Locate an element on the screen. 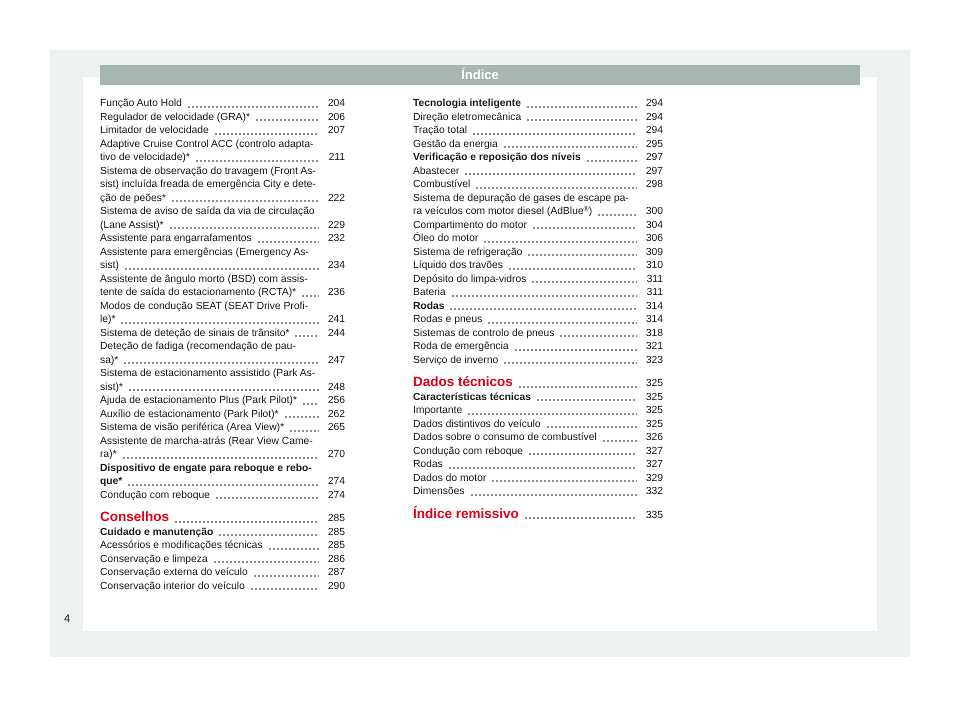  page-reference: 236 is located at coordinates (335, 293).